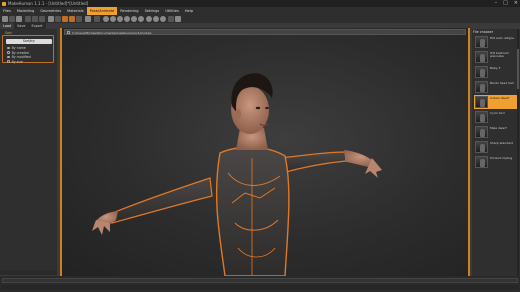 This screenshot has height=292, width=520. I want to click on global-camera-icon, so click(149, 19).